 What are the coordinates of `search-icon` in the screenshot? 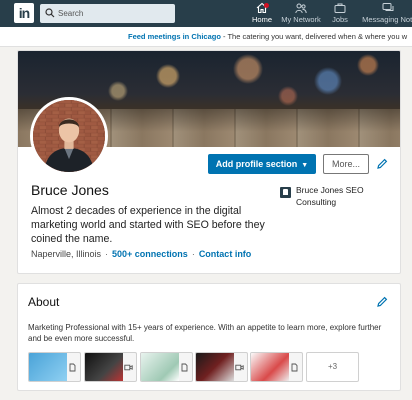 It's located at (50, 13).